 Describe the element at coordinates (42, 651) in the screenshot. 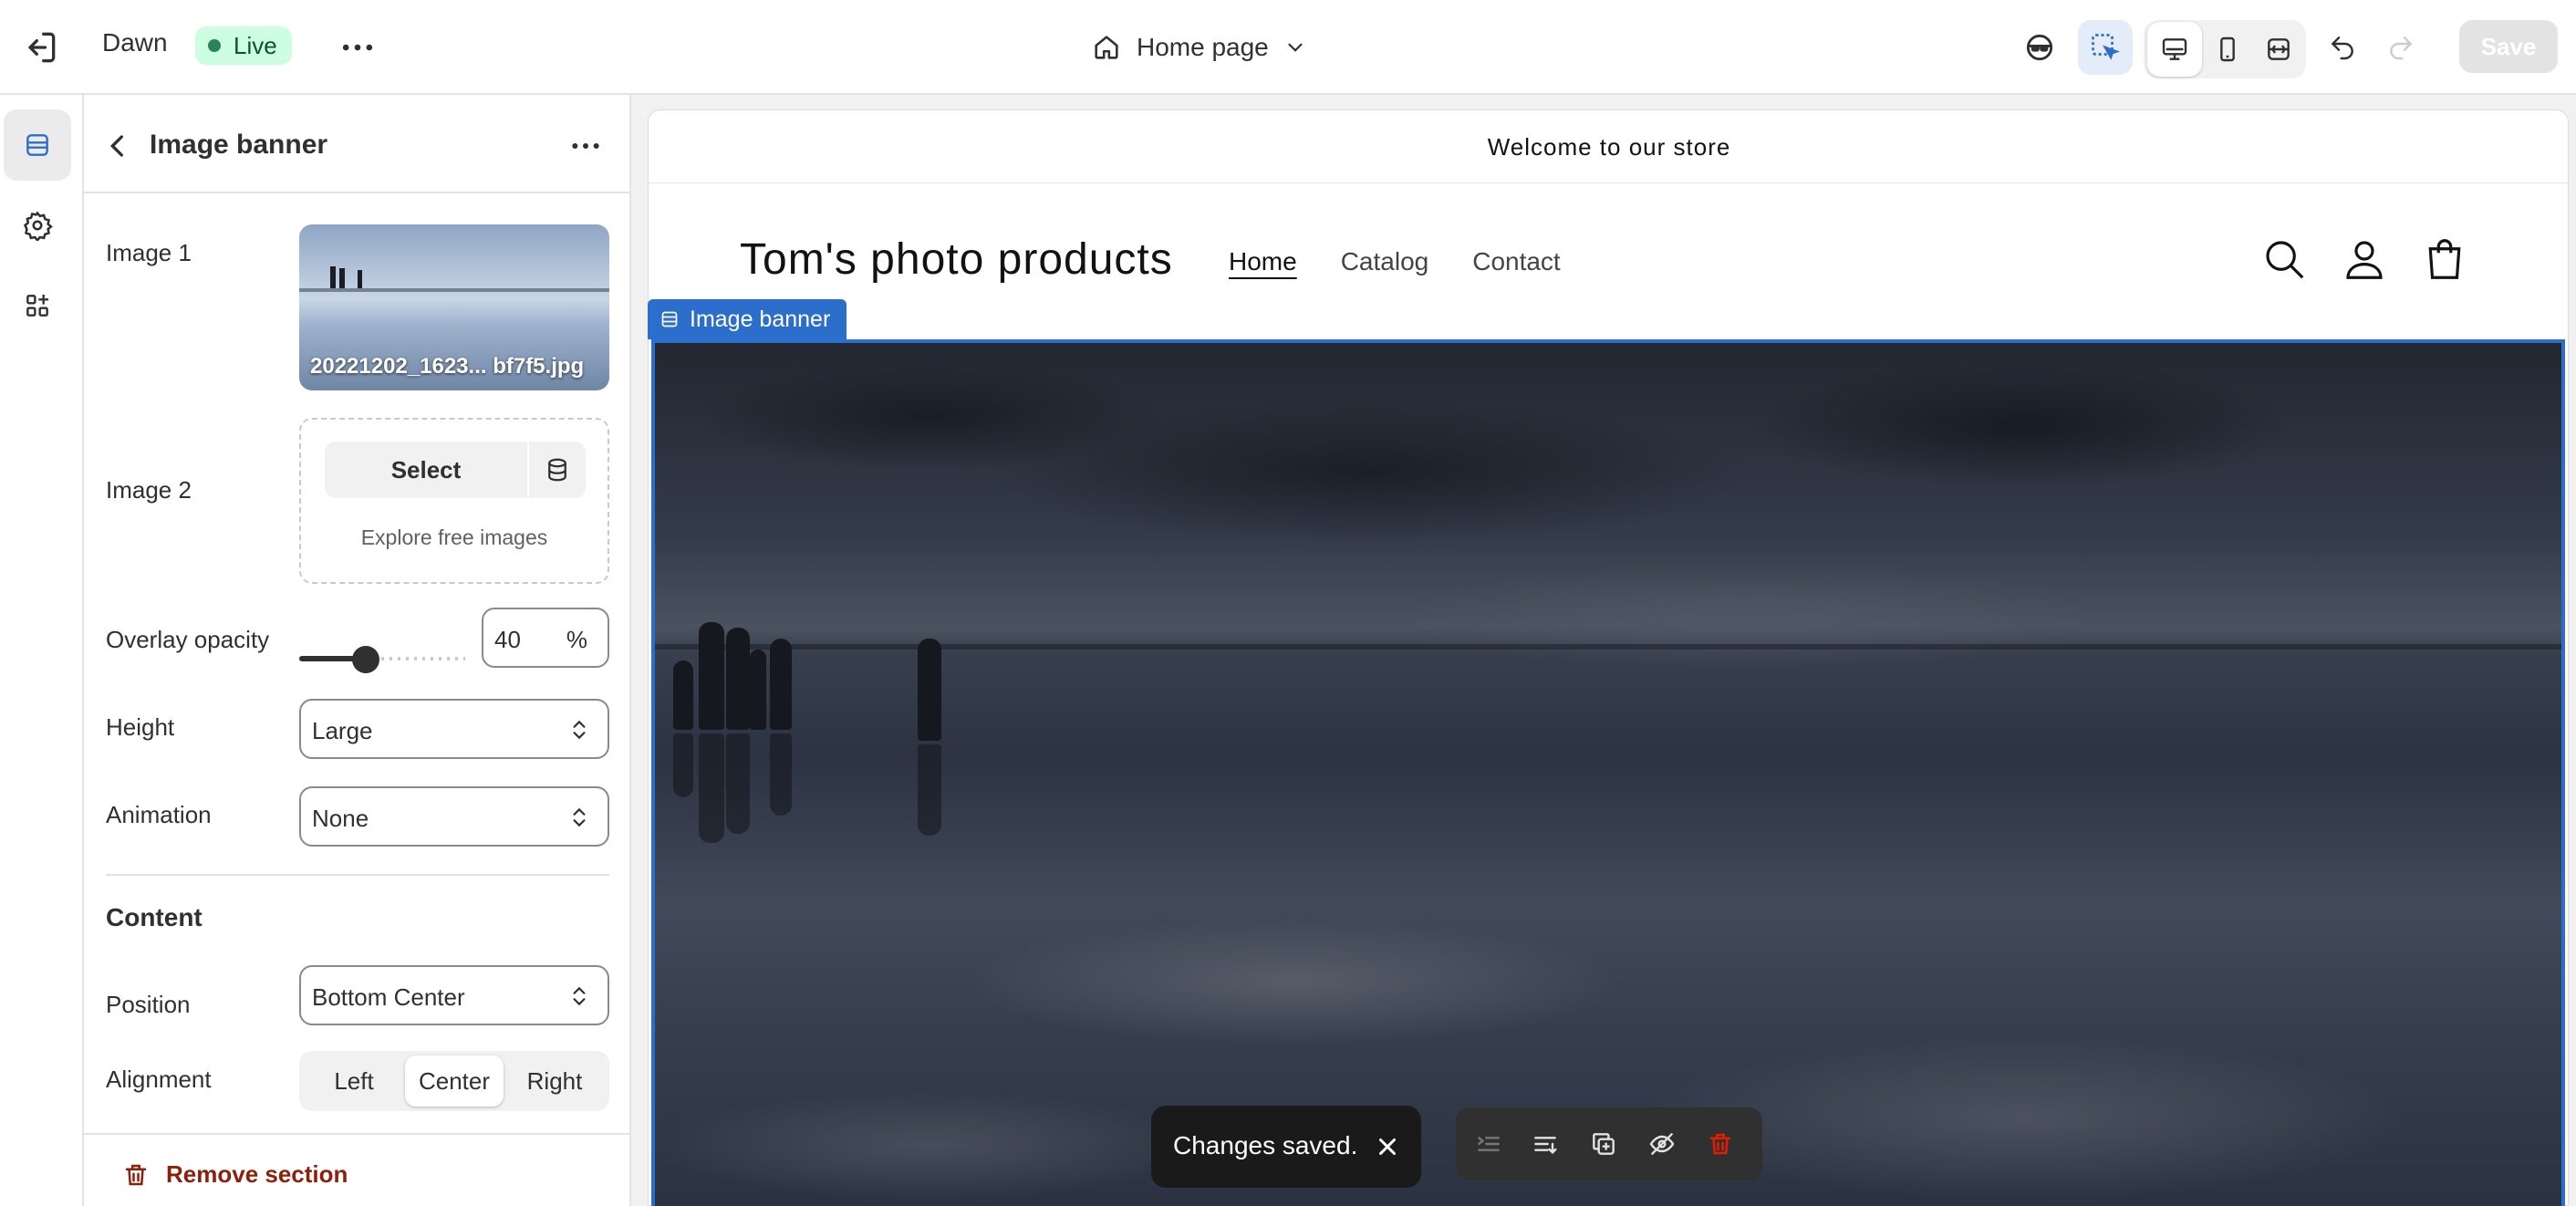

I see `left-rail` at that location.